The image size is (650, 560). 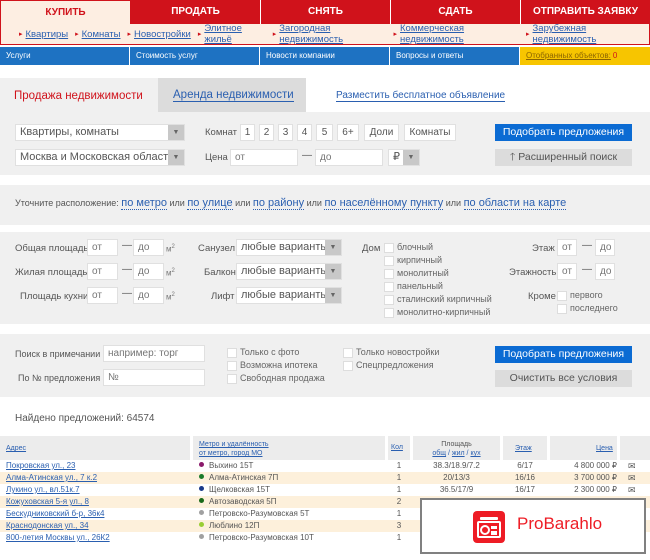 I want to click on location-by-metro: по метро, so click(x=144, y=203).